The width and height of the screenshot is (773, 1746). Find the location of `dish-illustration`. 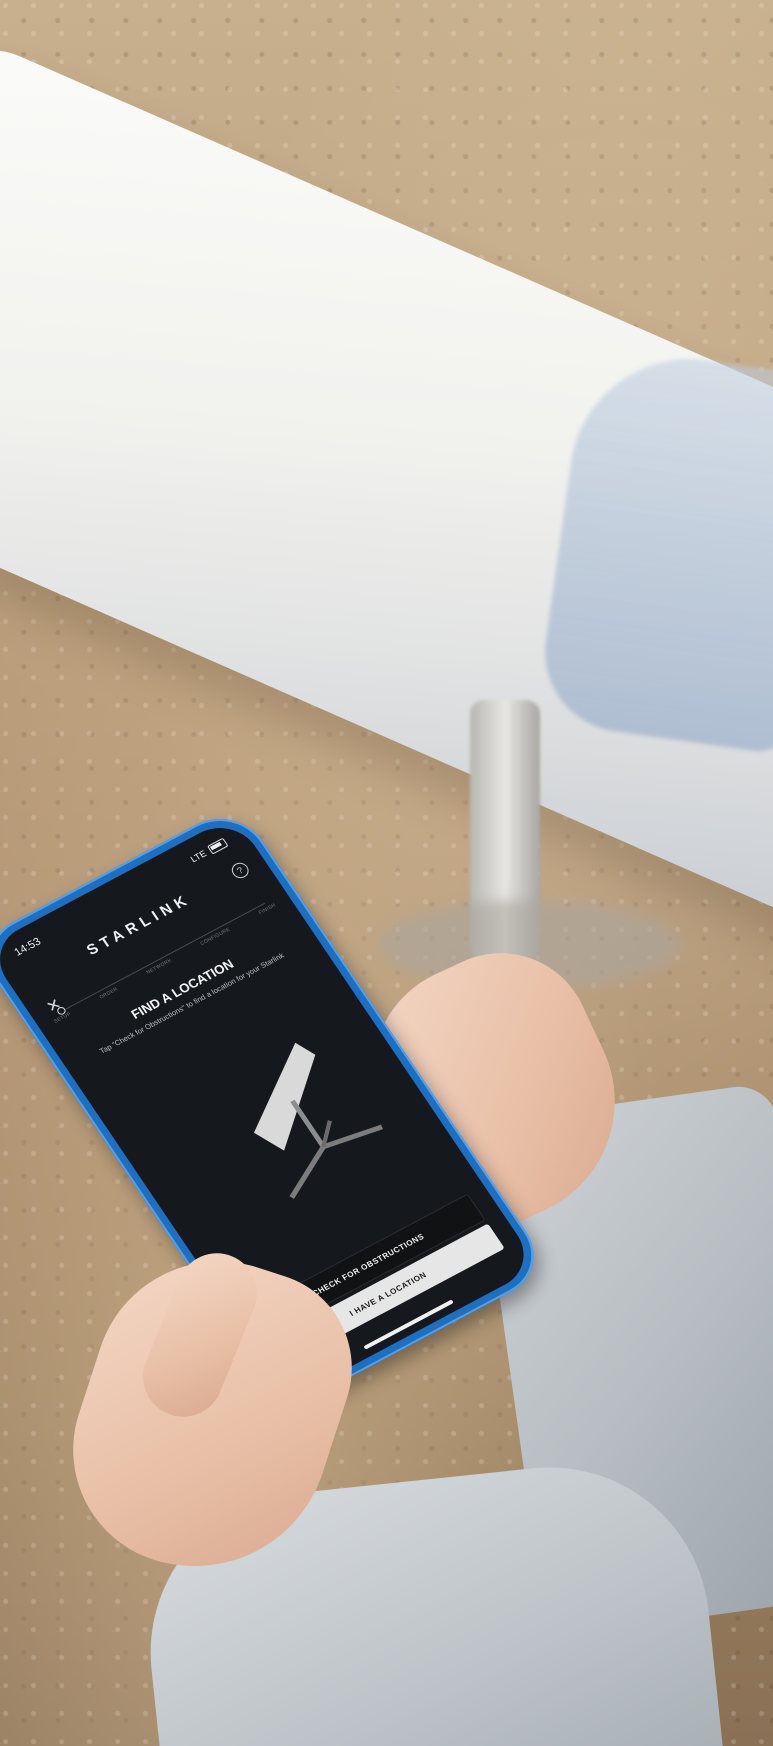

dish-illustration is located at coordinates (318, 1120).